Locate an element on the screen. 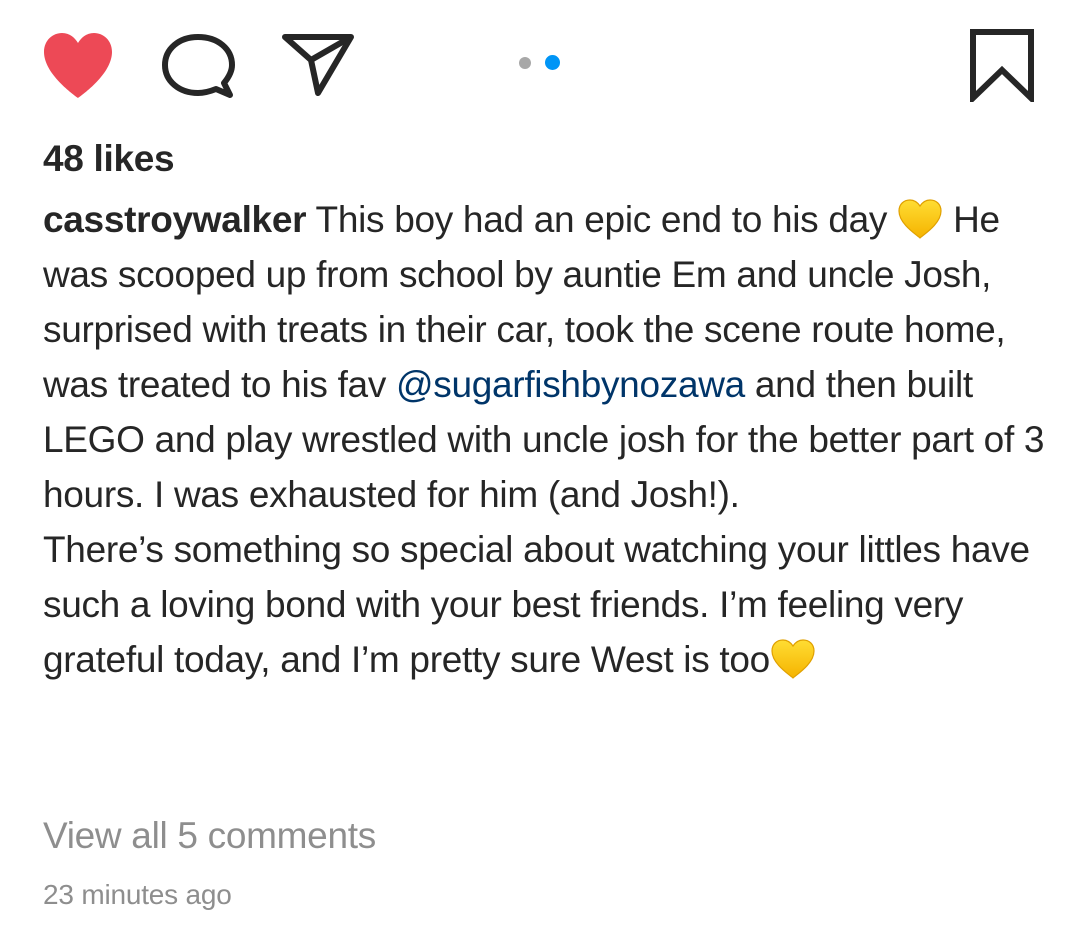 This screenshot has height=929, width=1080. post-username: casstroywalker is located at coordinates (175, 219).